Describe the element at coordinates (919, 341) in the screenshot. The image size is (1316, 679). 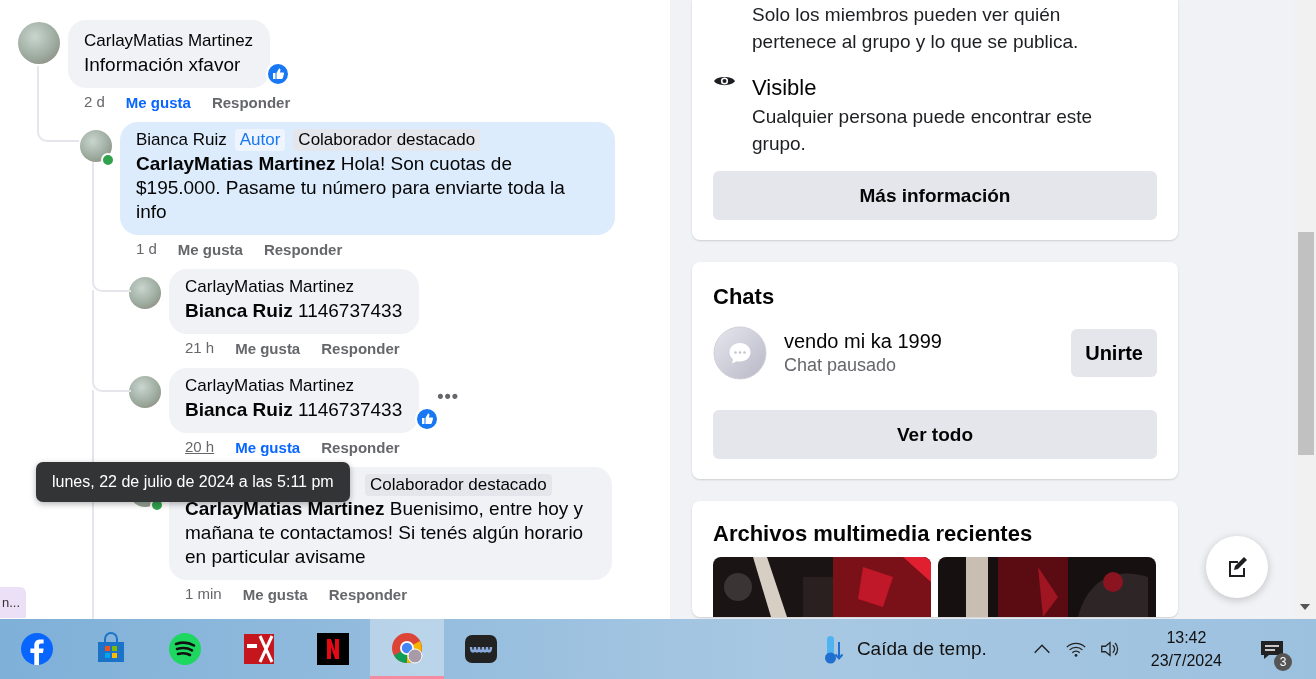
I see `chat-name: vendo mi ka 1999` at that location.